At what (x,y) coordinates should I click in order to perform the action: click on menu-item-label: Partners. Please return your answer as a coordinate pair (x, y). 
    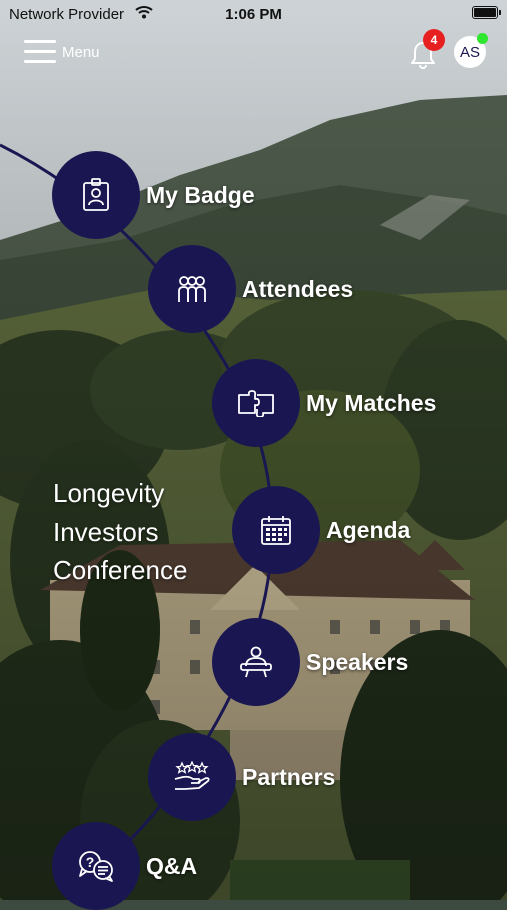
    Looking at the image, I should click on (289, 776).